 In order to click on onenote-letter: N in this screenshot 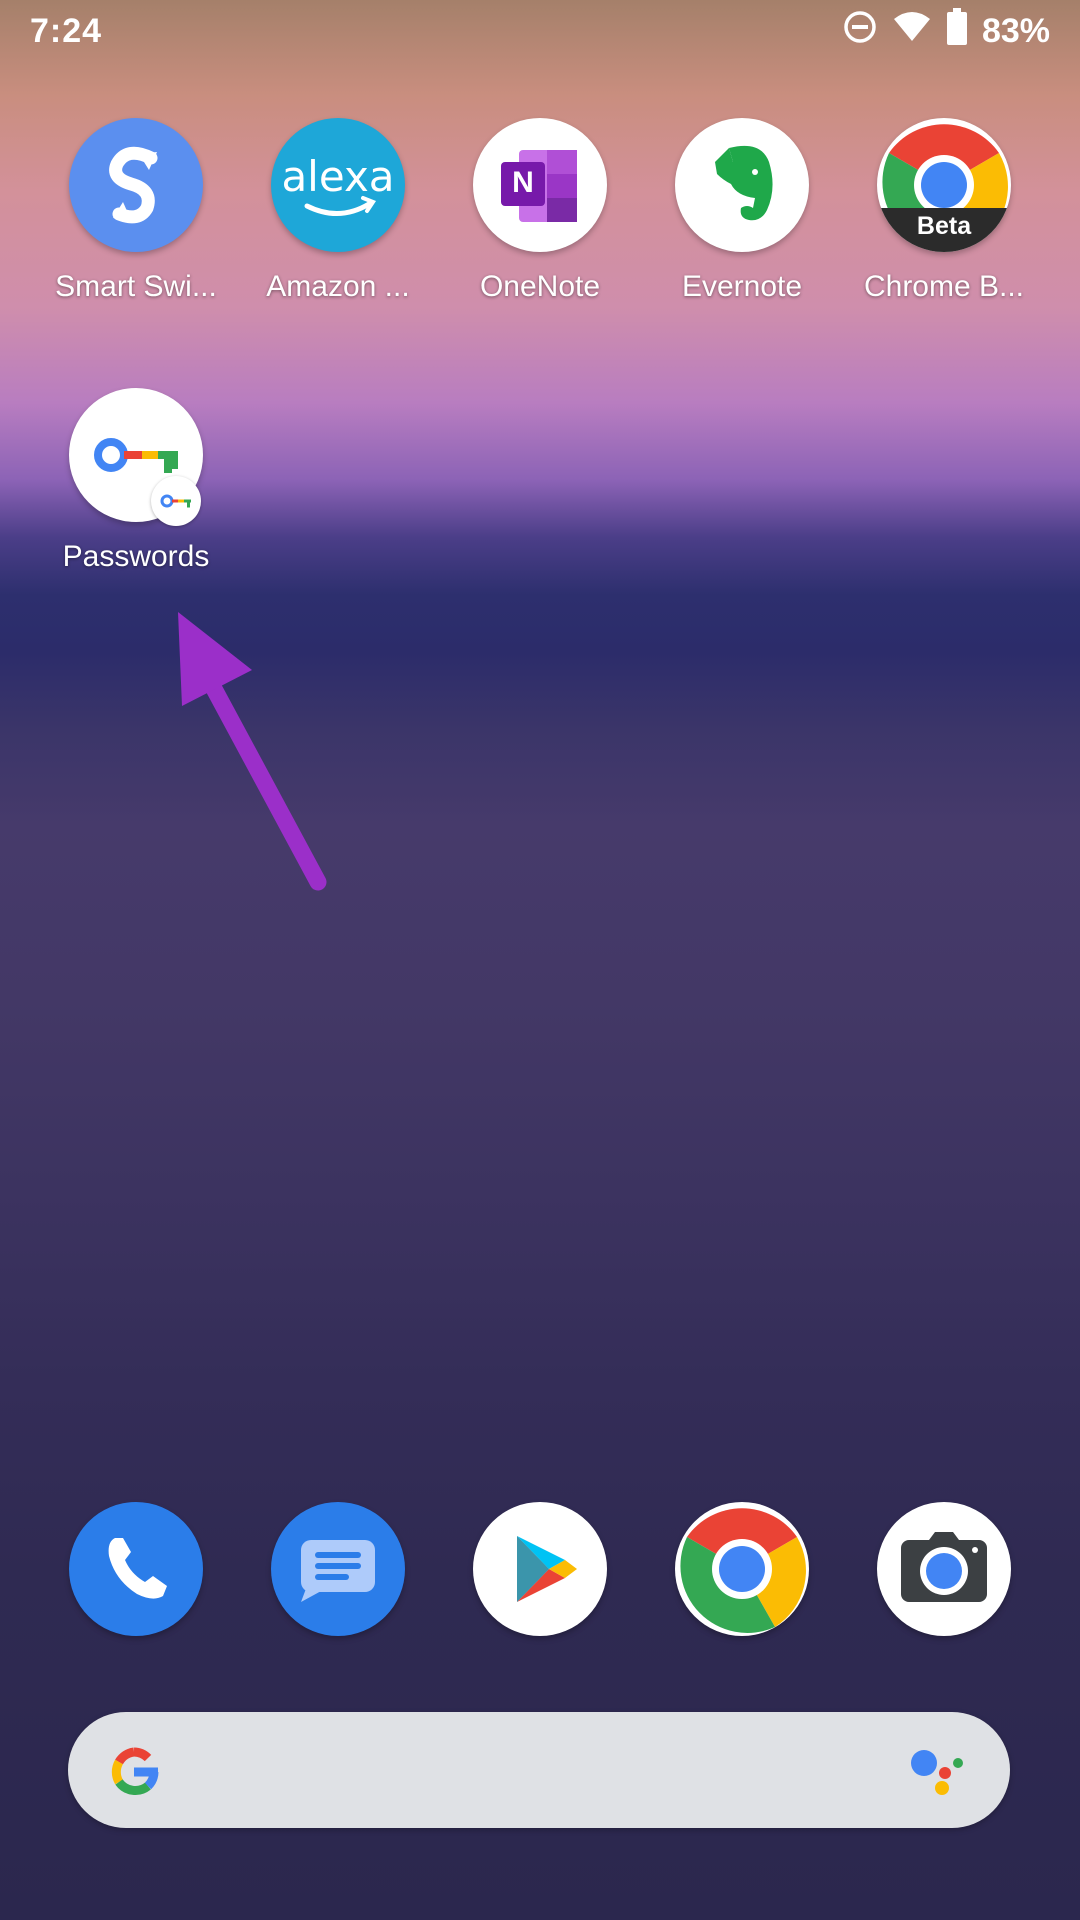, I will do `click(523, 182)`.